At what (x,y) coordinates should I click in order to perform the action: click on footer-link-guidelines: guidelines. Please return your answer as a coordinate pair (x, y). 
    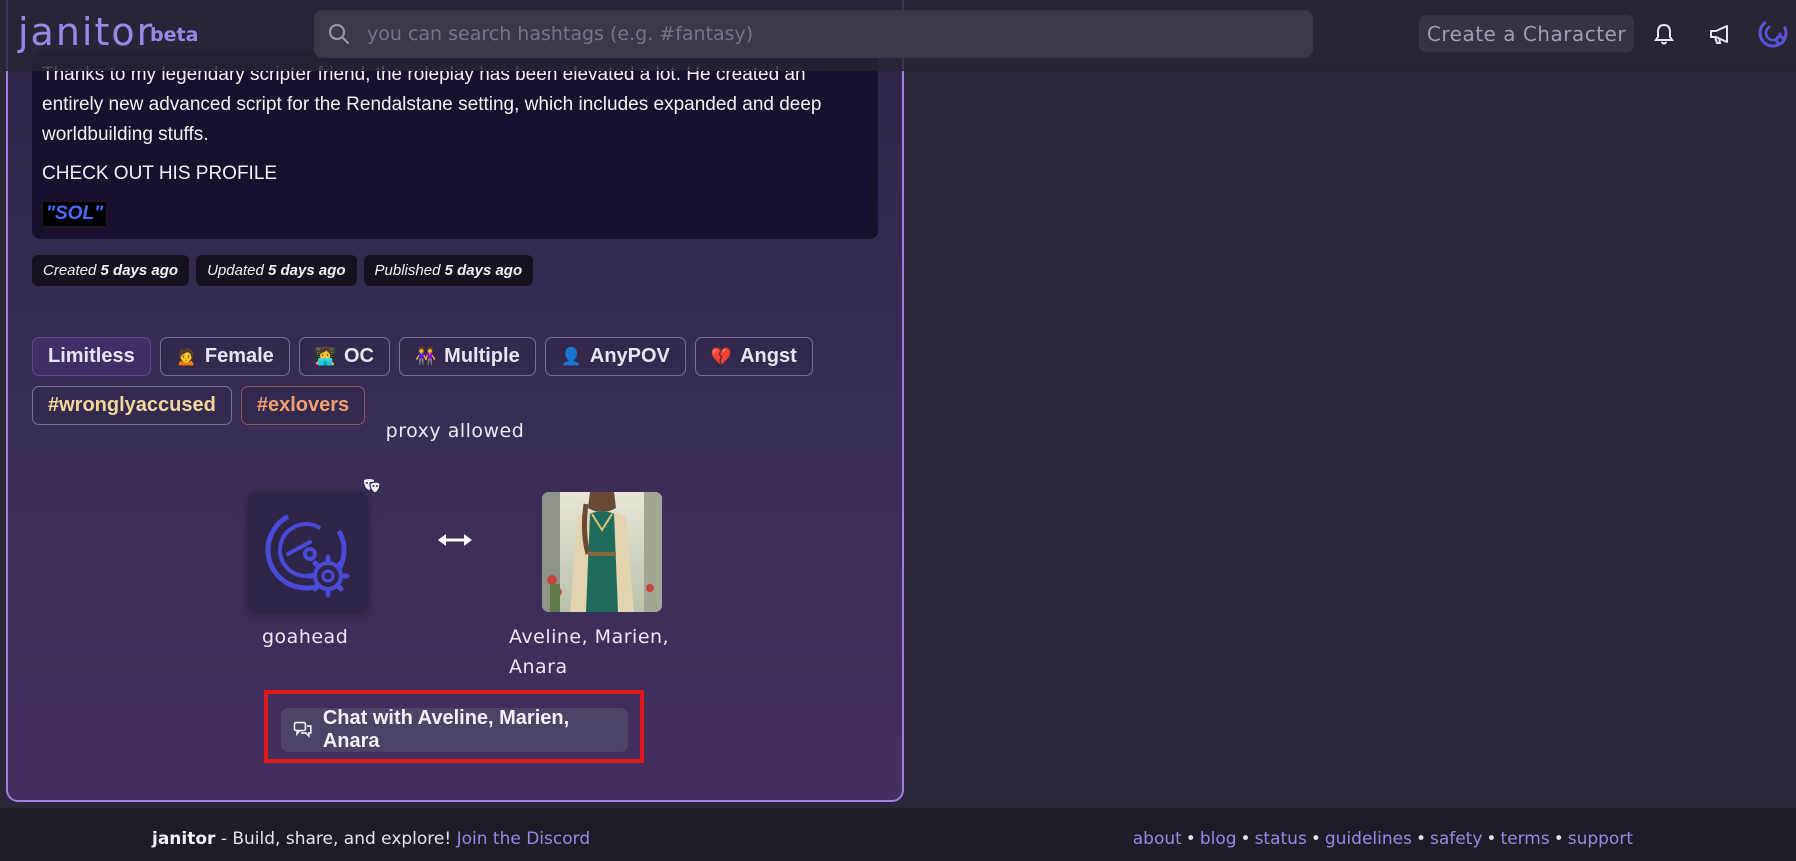
    Looking at the image, I should click on (1368, 839).